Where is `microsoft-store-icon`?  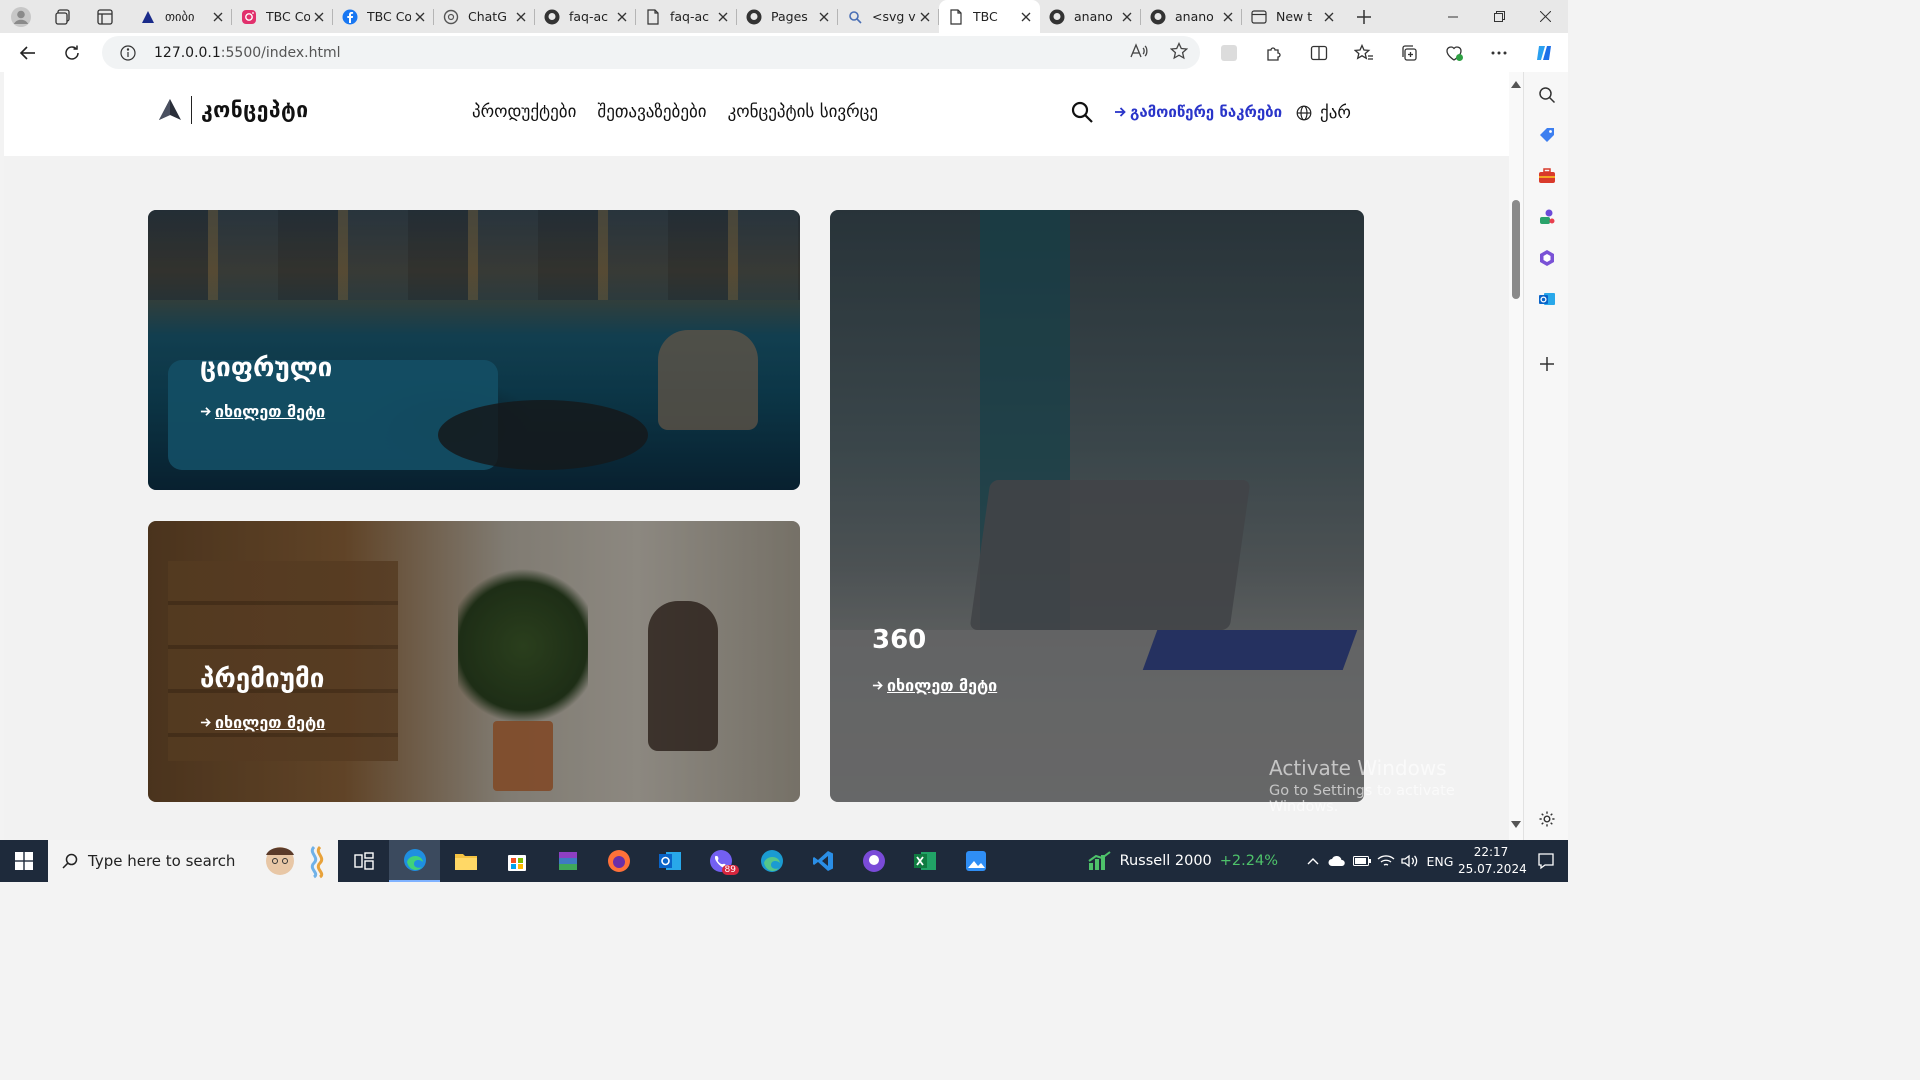 microsoft-store-icon is located at coordinates (516, 861).